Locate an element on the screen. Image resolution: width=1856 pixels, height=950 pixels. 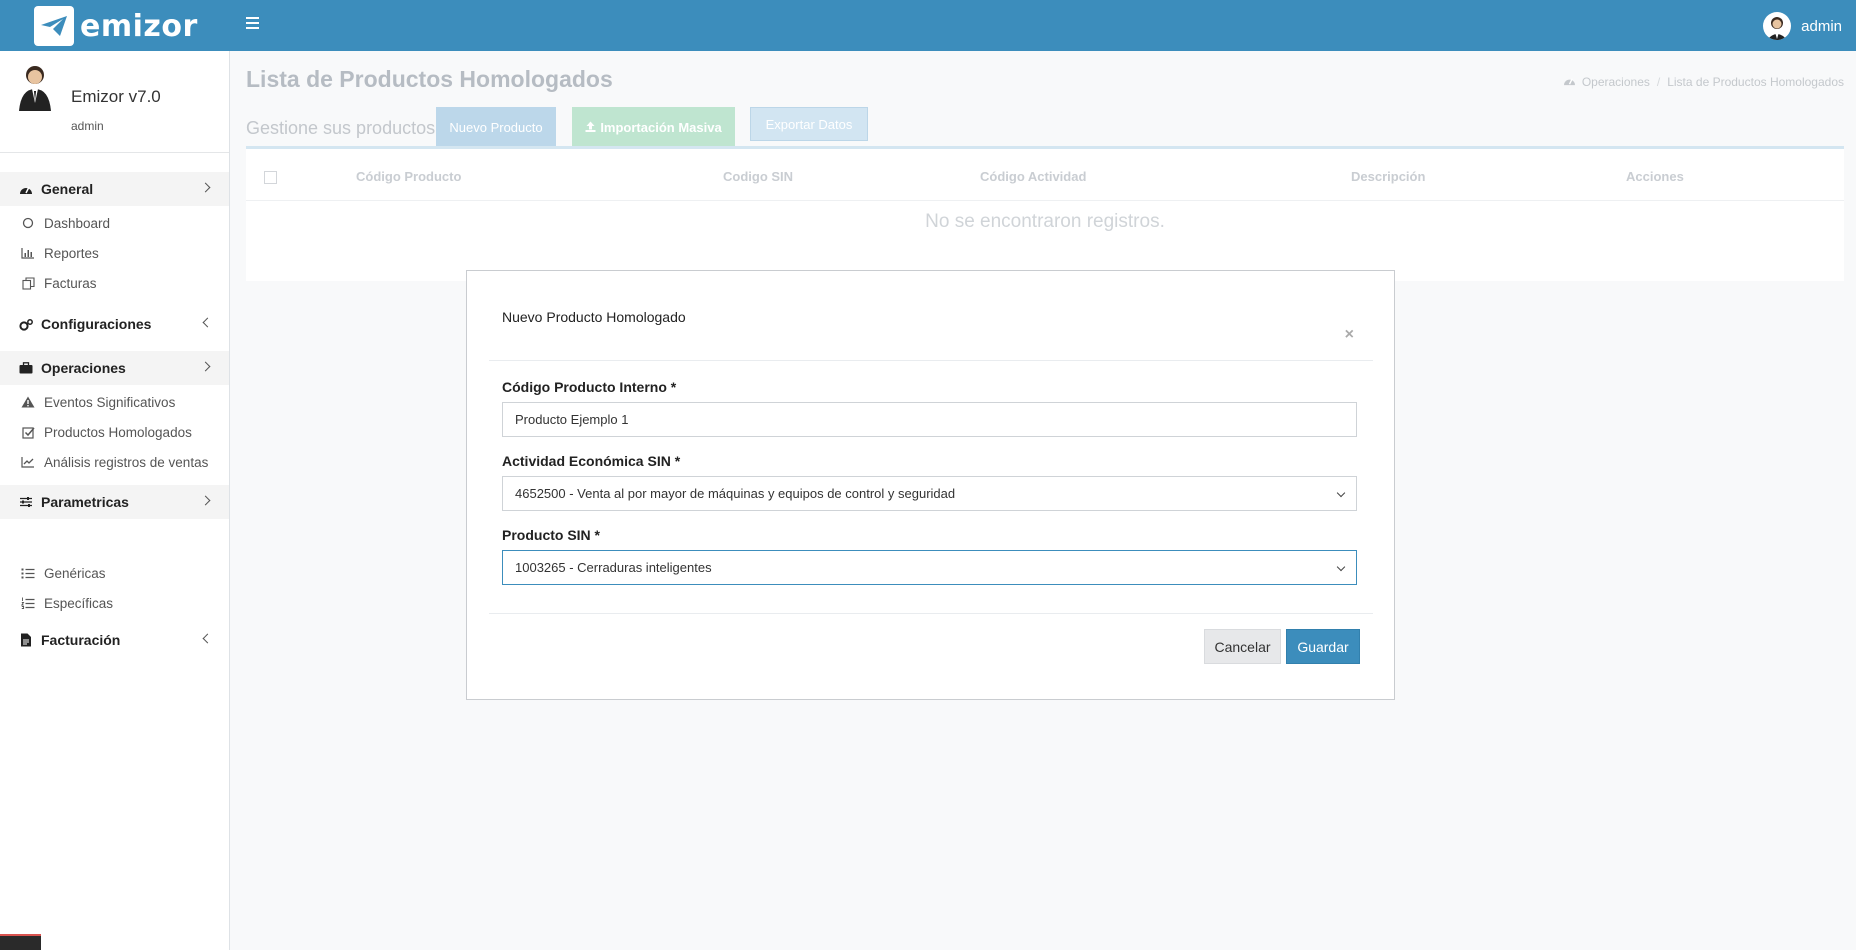
modal-footer-divider is located at coordinates (931, 613).